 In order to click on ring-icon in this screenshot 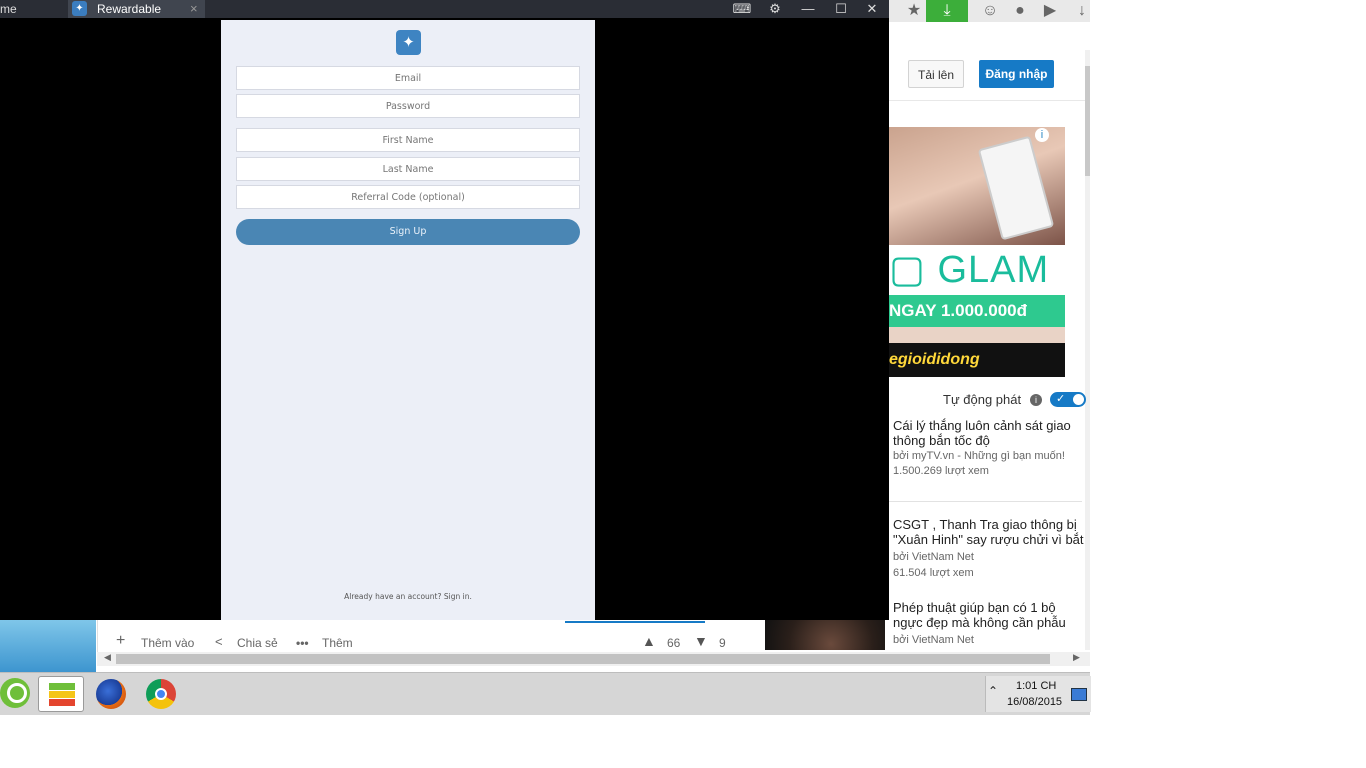, I will do `click(17, 693)`.